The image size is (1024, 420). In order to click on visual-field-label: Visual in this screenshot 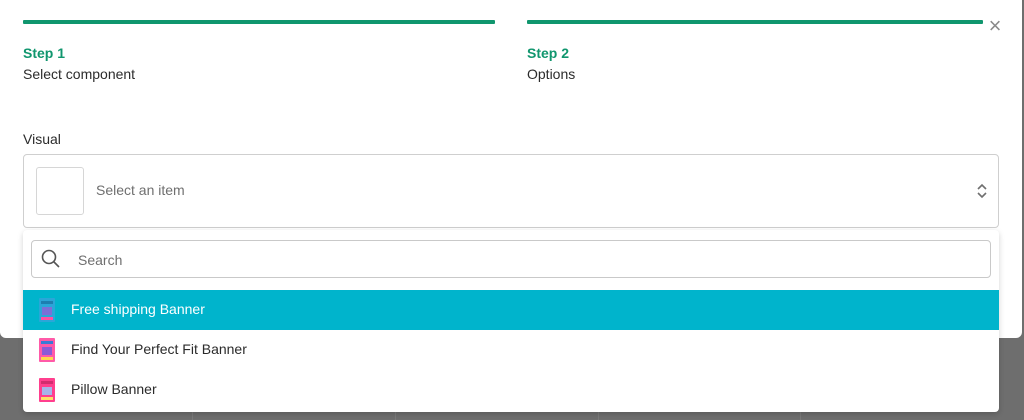, I will do `click(42, 139)`.